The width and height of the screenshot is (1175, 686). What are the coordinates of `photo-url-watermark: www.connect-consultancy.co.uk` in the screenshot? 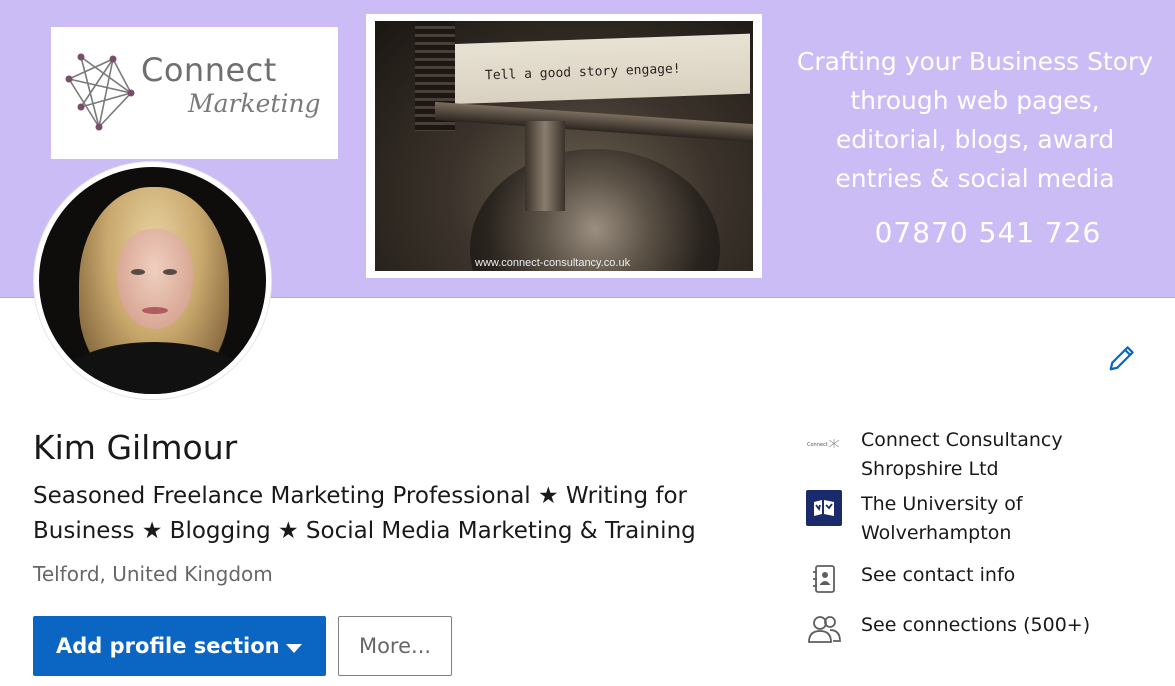 It's located at (553, 263).